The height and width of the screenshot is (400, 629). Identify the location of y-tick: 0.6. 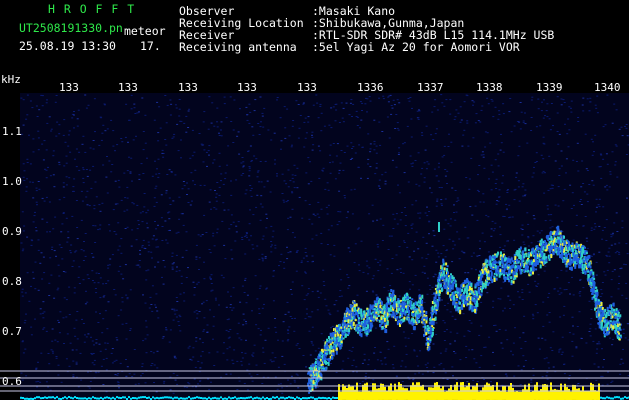
(12, 381).